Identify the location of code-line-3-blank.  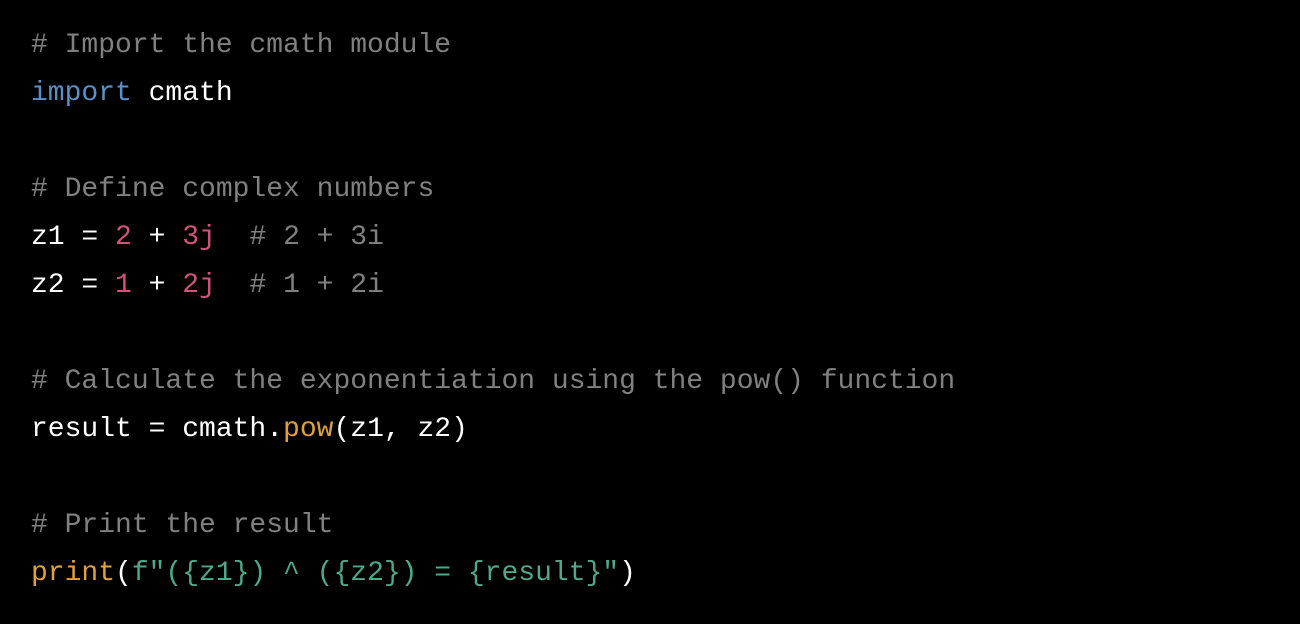
(493, 142).